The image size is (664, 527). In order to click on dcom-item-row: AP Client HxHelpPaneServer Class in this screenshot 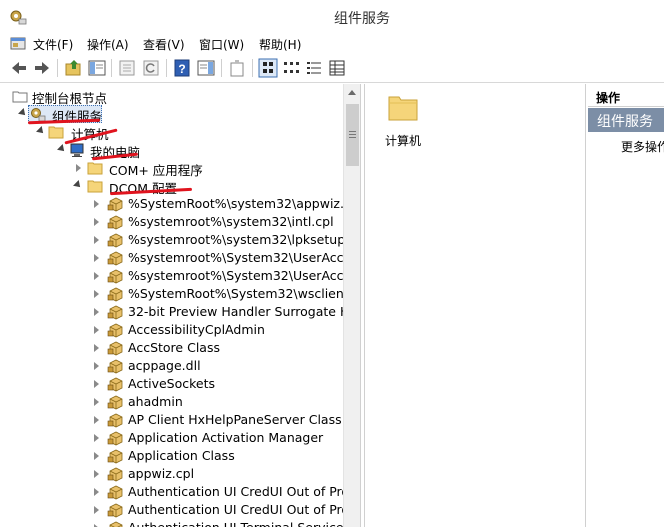, I will do `click(222, 420)`.